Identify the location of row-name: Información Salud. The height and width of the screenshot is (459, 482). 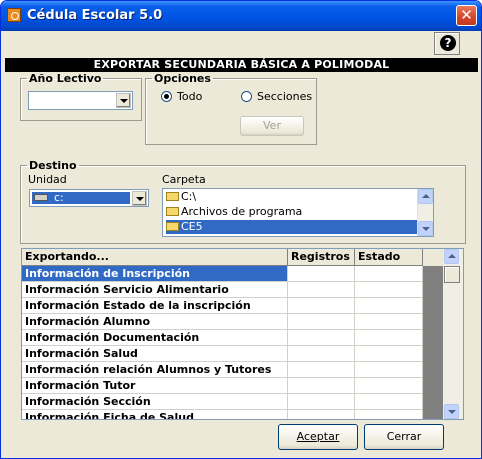
(155, 354).